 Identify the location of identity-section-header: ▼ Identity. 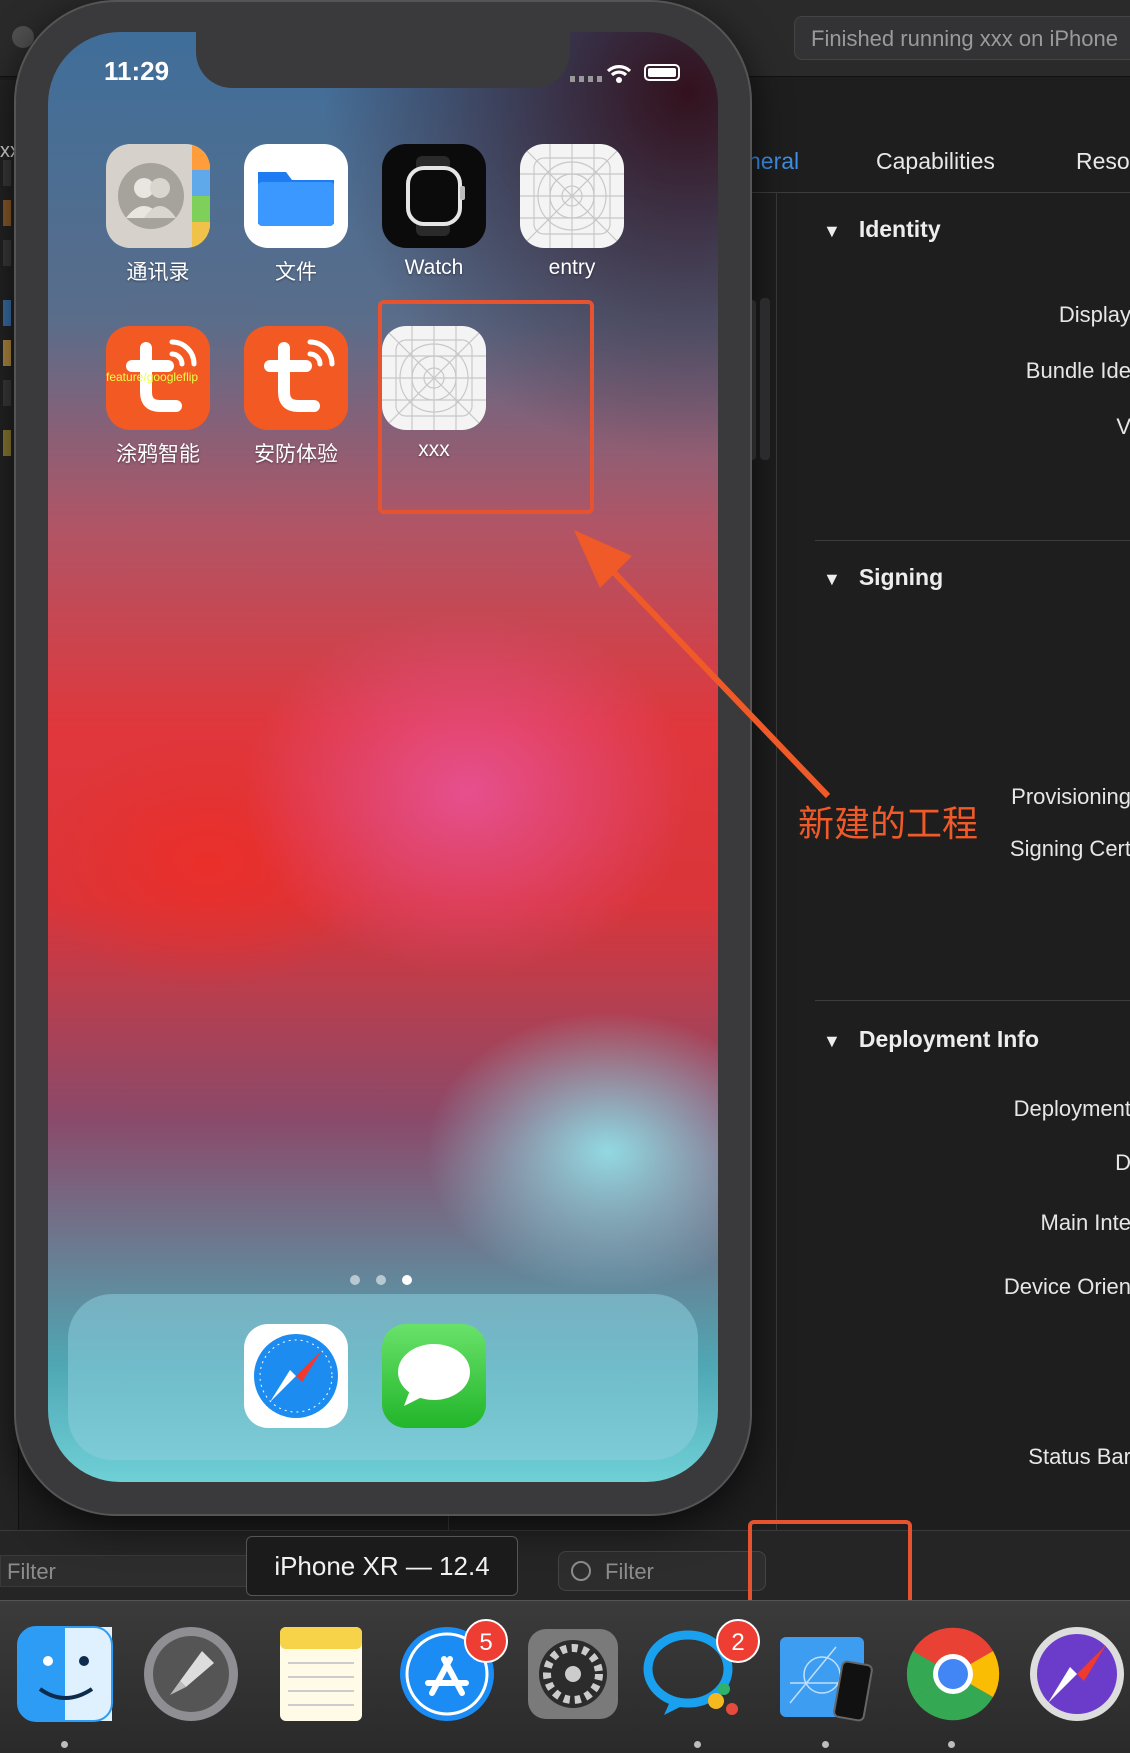
(882, 229).